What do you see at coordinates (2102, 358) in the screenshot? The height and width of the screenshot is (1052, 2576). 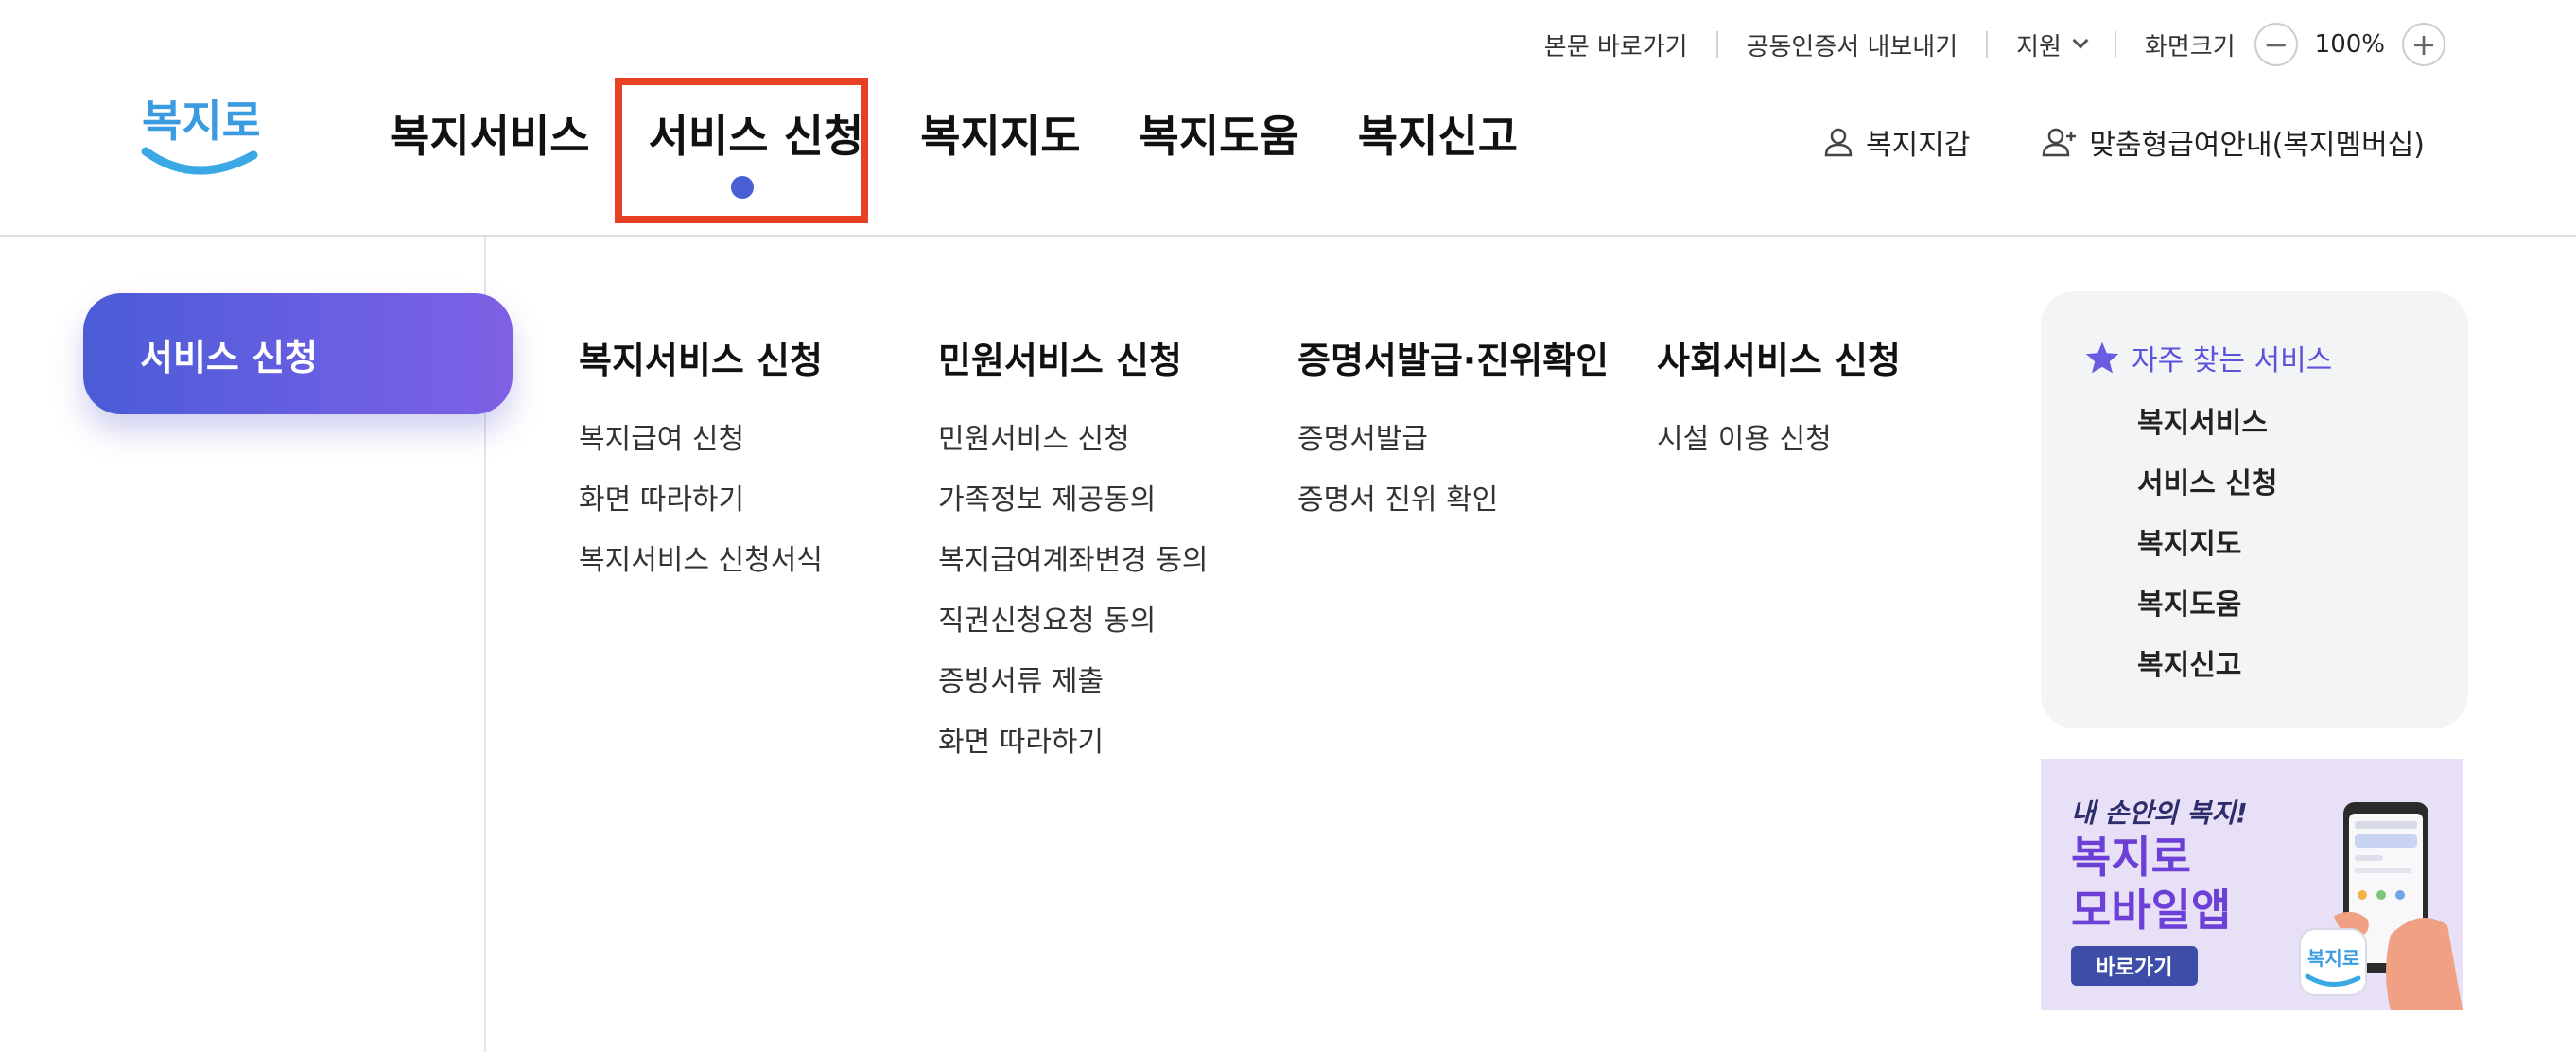 I see `star-icon` at bounding box center [2102, 358].